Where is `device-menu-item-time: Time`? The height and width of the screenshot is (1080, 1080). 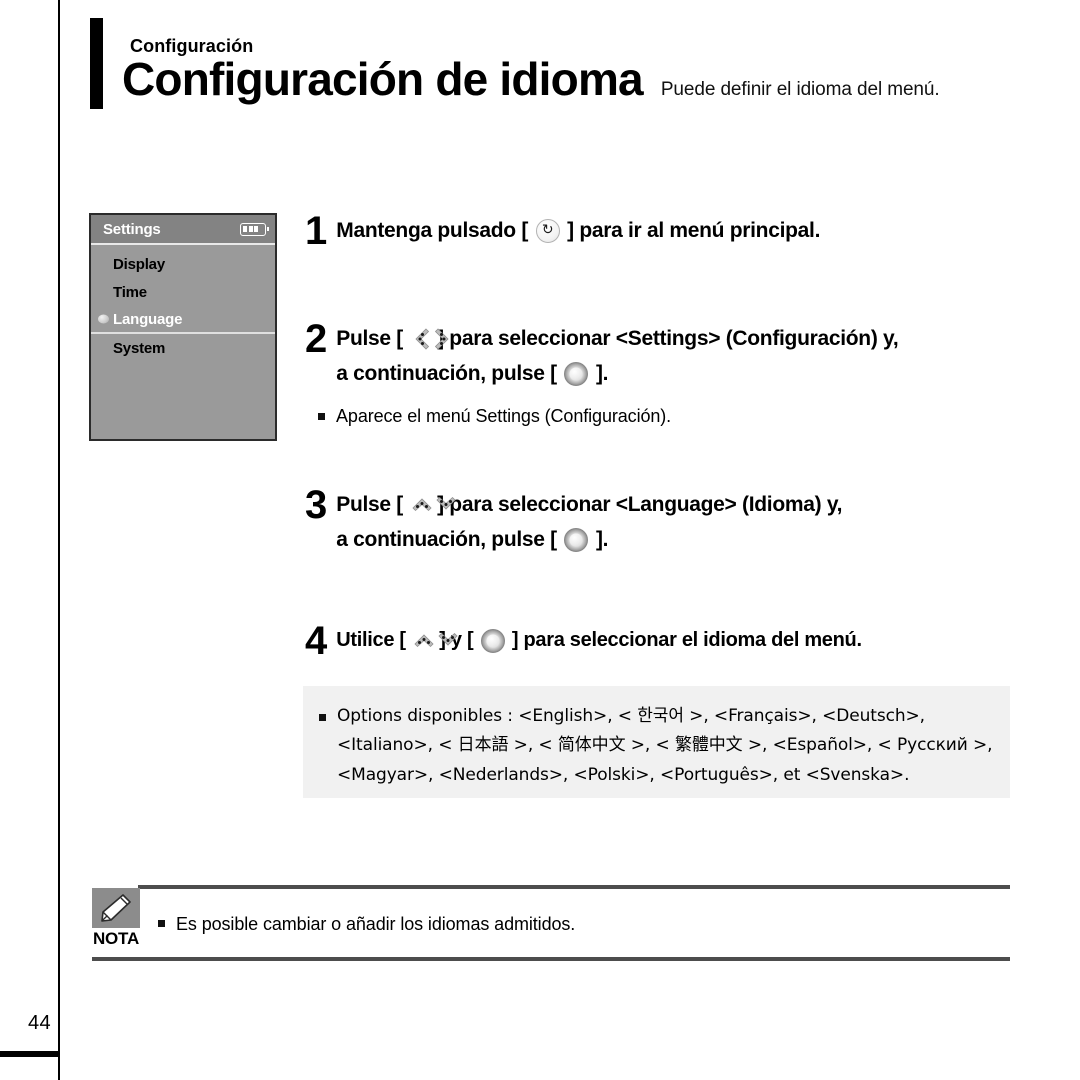
device-menu-item-time: Time is located at coordinates (183, 292).